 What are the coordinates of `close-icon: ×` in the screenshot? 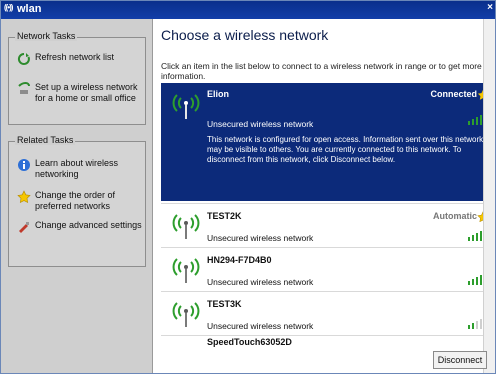 It's located at (490, 7).